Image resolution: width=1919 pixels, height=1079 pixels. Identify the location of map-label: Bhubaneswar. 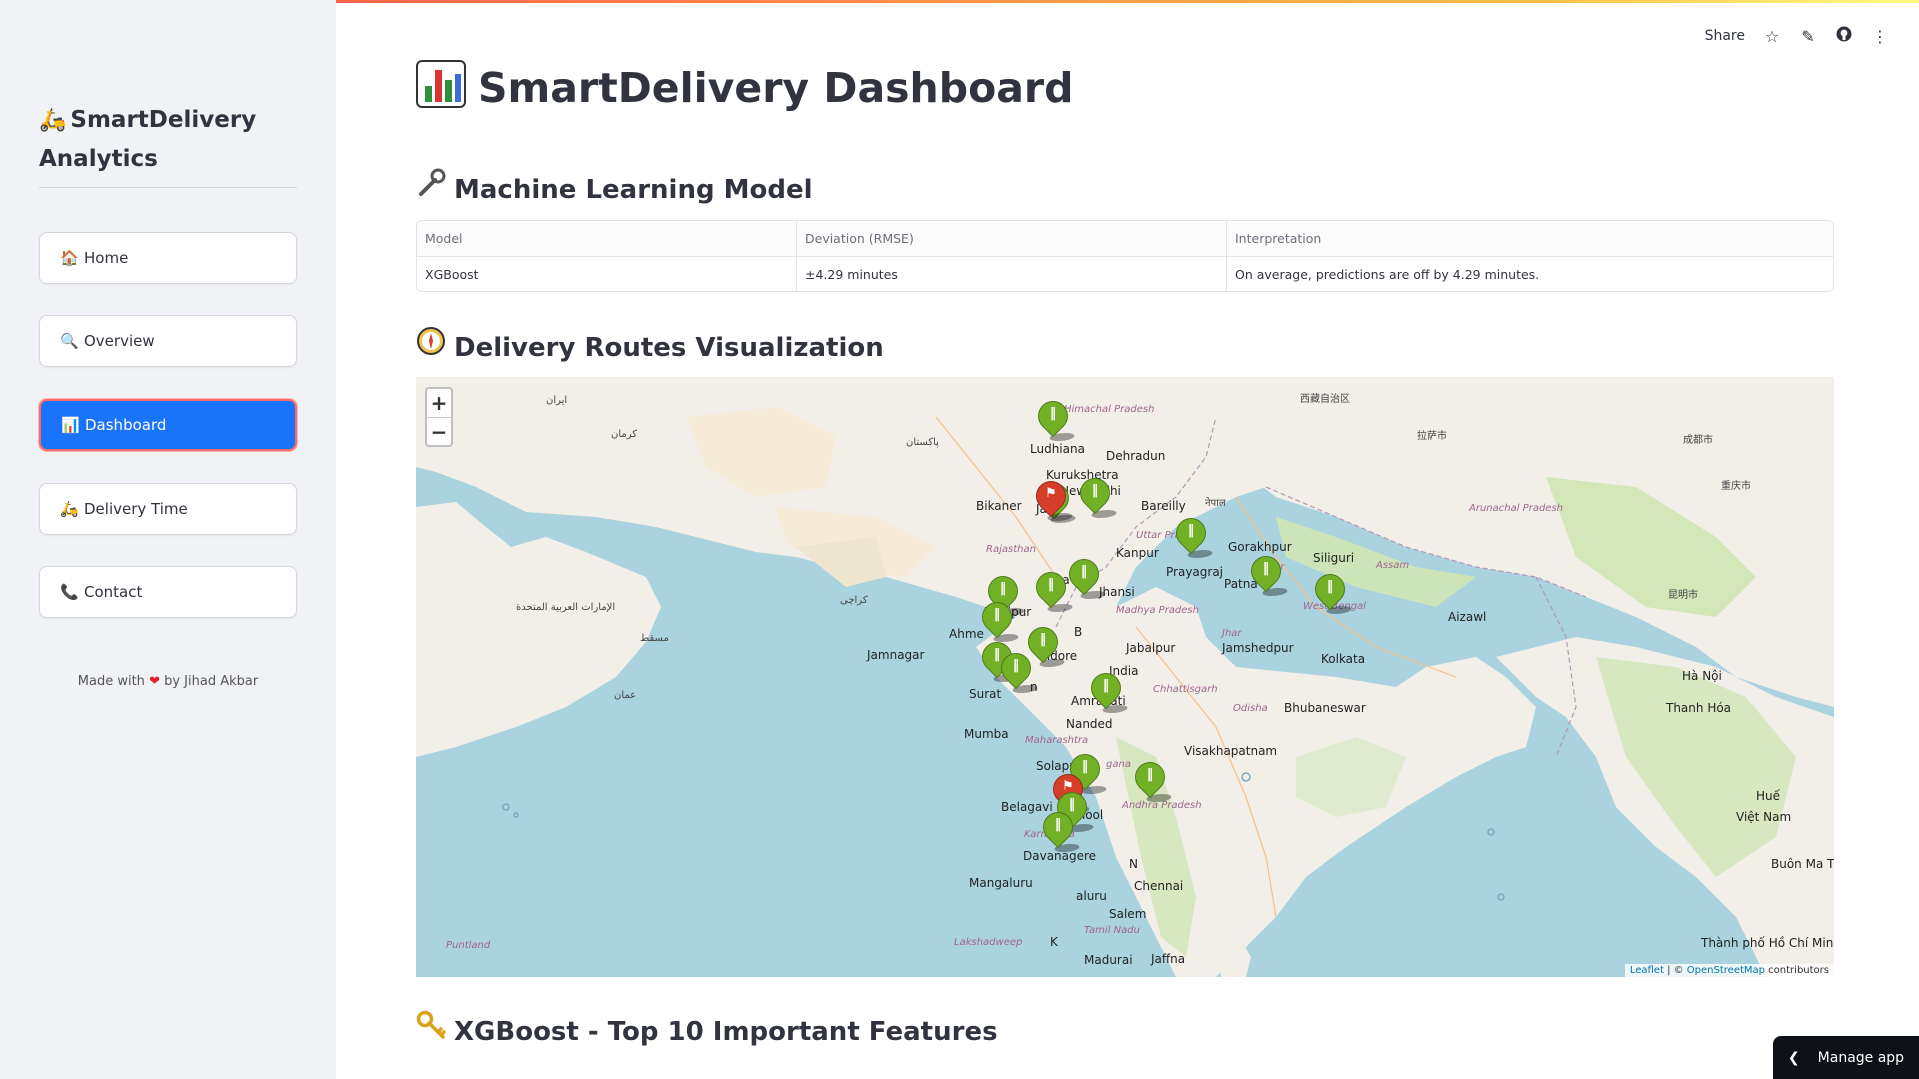
(1325, 708).